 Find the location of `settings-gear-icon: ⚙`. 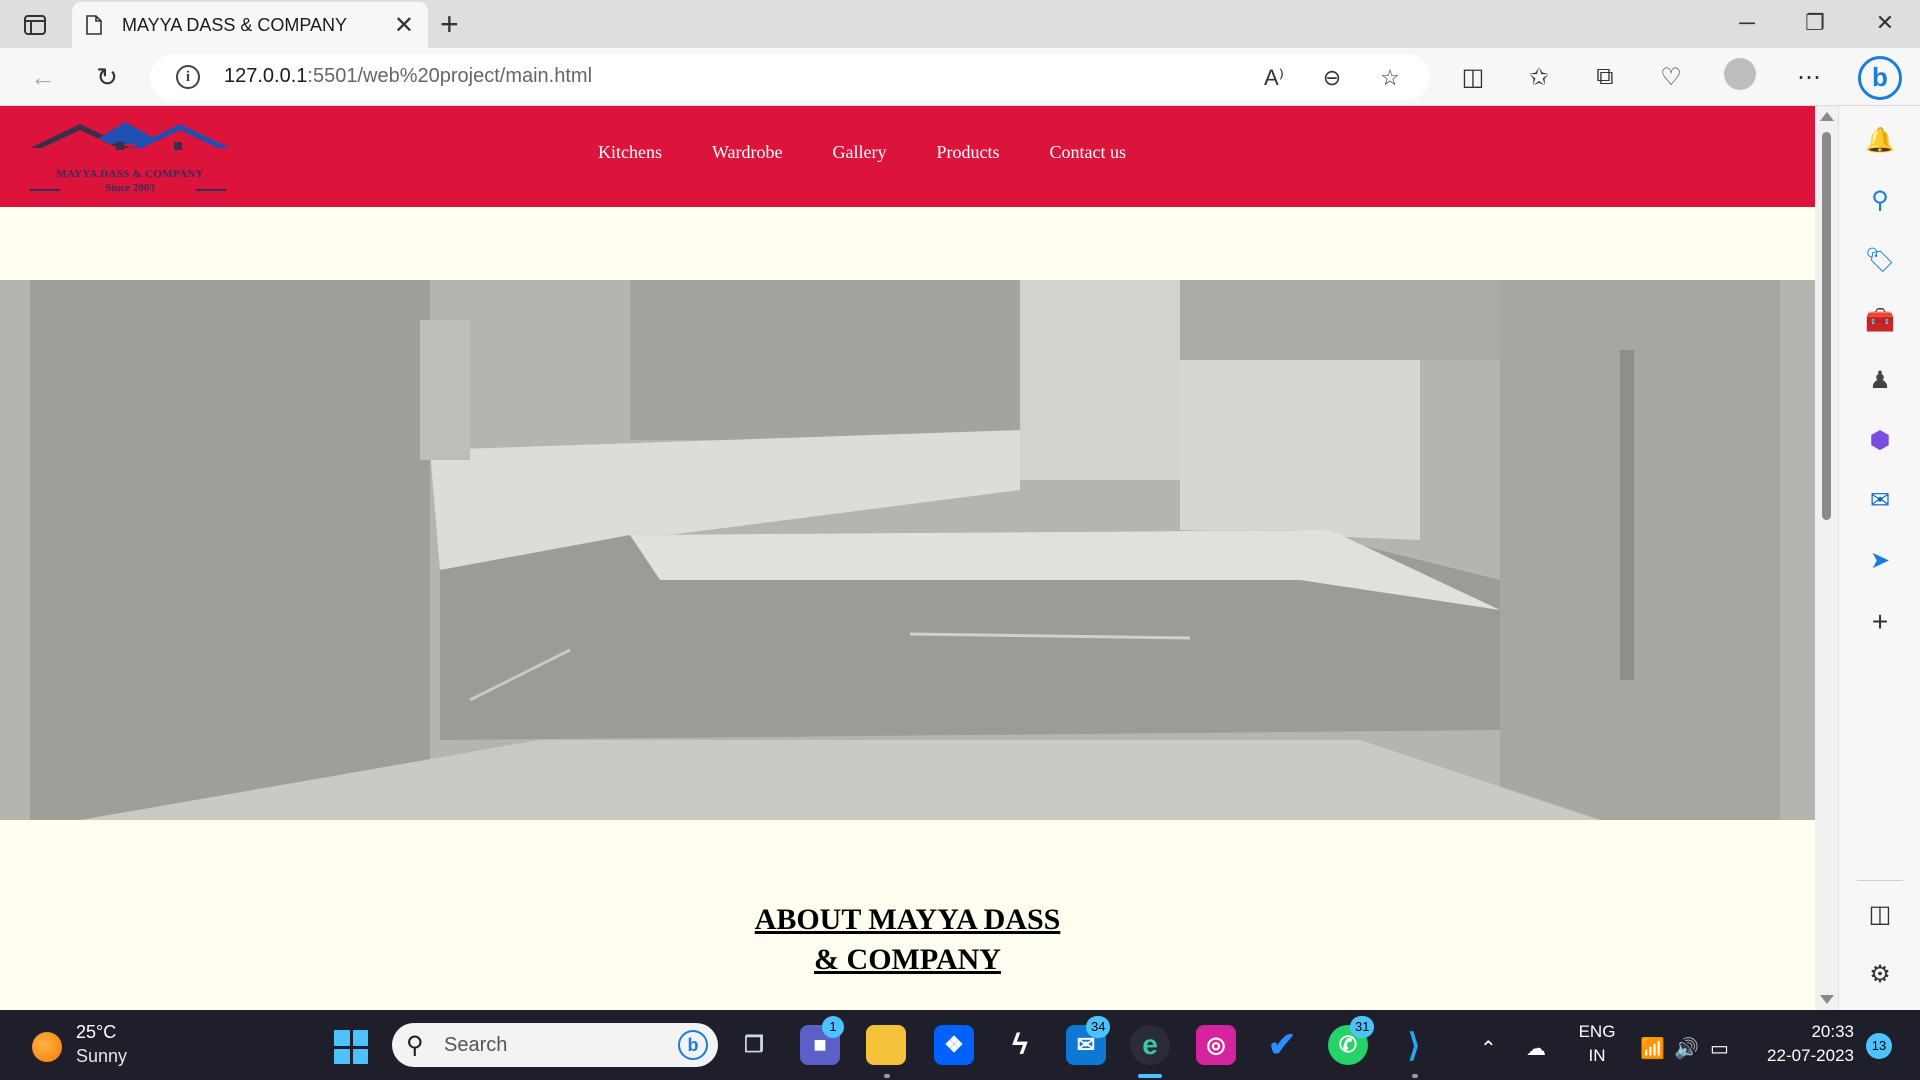

settings-gear-icon: ⚙ is located at coordinates (1880, 974).